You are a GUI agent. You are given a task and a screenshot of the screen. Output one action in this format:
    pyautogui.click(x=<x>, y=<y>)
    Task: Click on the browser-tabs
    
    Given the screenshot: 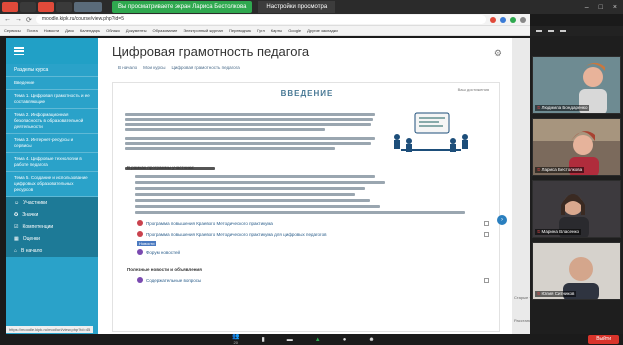 What is the action you would take?
    pyautogui.click(x=51, y=7)
    